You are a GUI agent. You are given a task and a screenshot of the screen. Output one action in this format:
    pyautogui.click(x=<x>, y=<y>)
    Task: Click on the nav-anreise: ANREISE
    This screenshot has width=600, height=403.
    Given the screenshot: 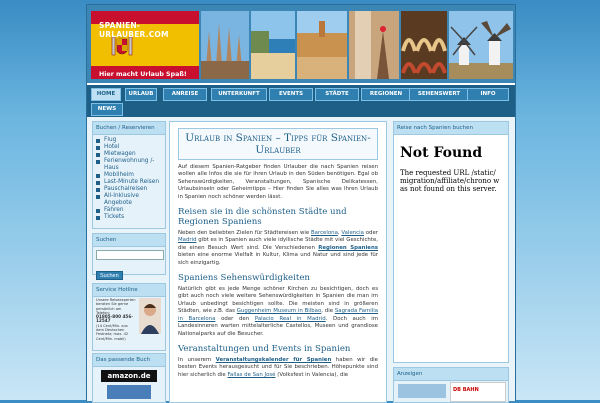 What is the action you would take?
    pyautogui.click(x=185, y=94)
    